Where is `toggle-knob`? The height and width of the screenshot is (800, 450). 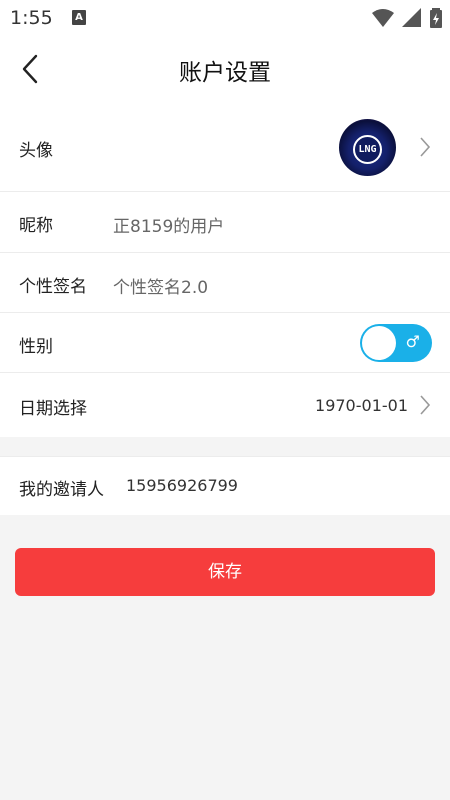
toggle-knob is located at coordinates (379, 343).